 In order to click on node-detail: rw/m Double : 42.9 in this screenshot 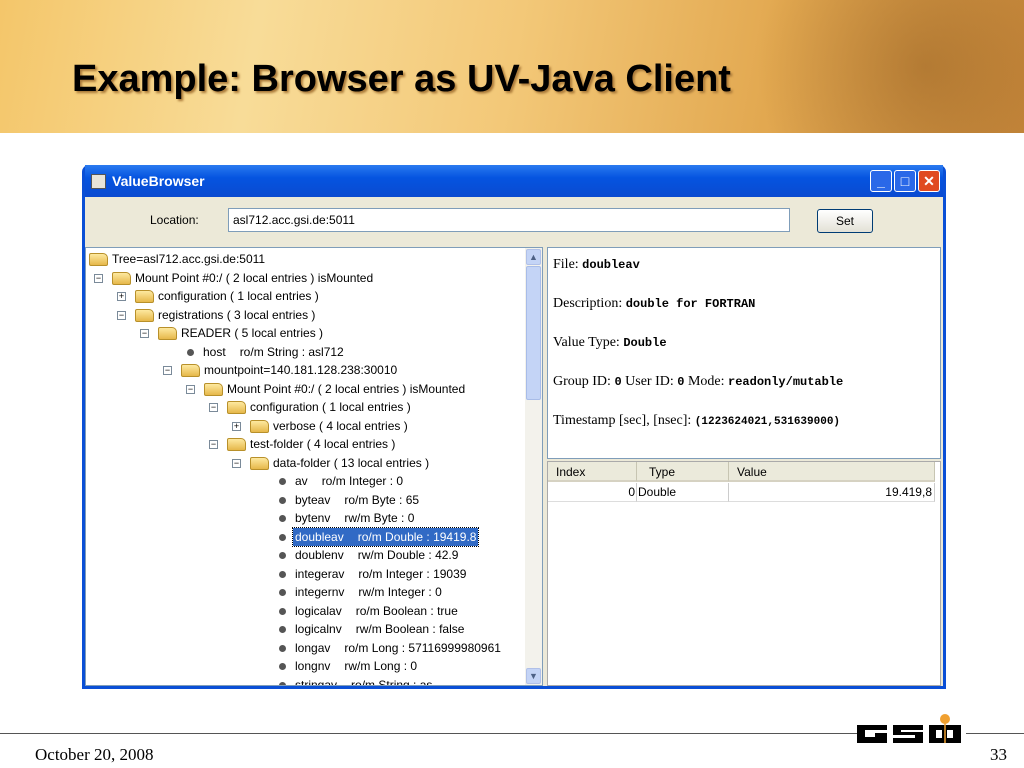, I will do `click(408, 555)`.